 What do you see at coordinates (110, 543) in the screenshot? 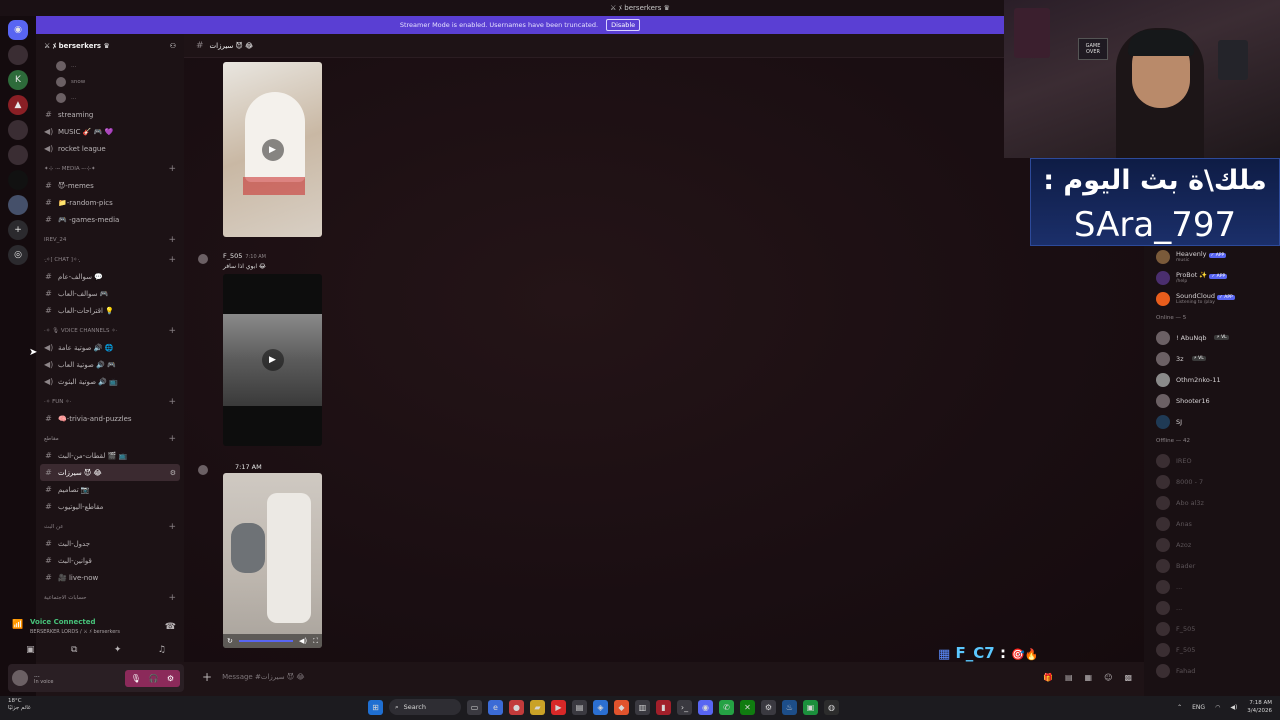
I see `channel-schedule: # جدول-البث` at bounding box center [110, 543].